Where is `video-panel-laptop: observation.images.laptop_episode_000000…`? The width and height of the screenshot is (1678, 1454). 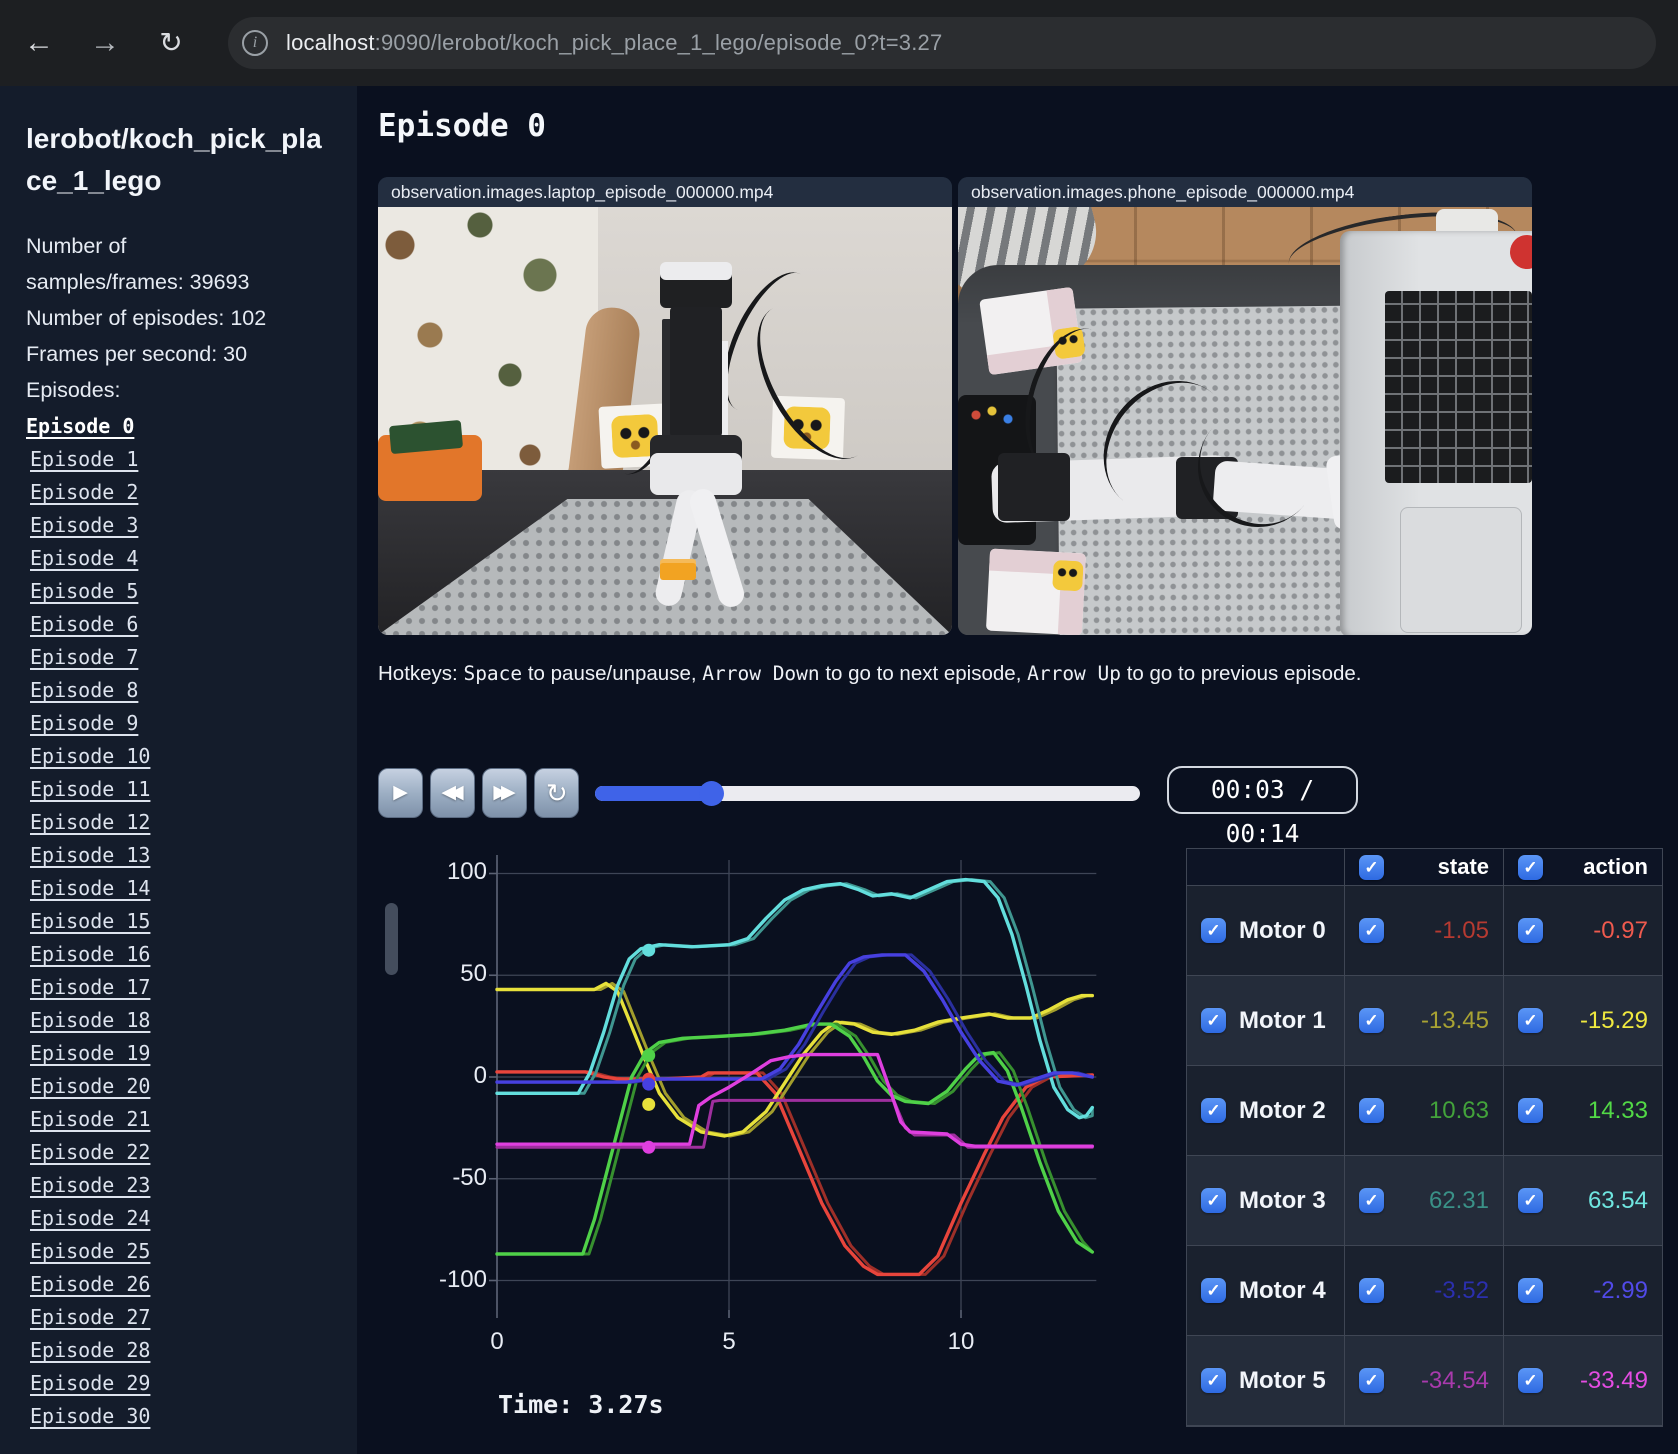
video-panel-laptop: observation.images.laptop_episode_000000… is located at coordinates (665, 406).